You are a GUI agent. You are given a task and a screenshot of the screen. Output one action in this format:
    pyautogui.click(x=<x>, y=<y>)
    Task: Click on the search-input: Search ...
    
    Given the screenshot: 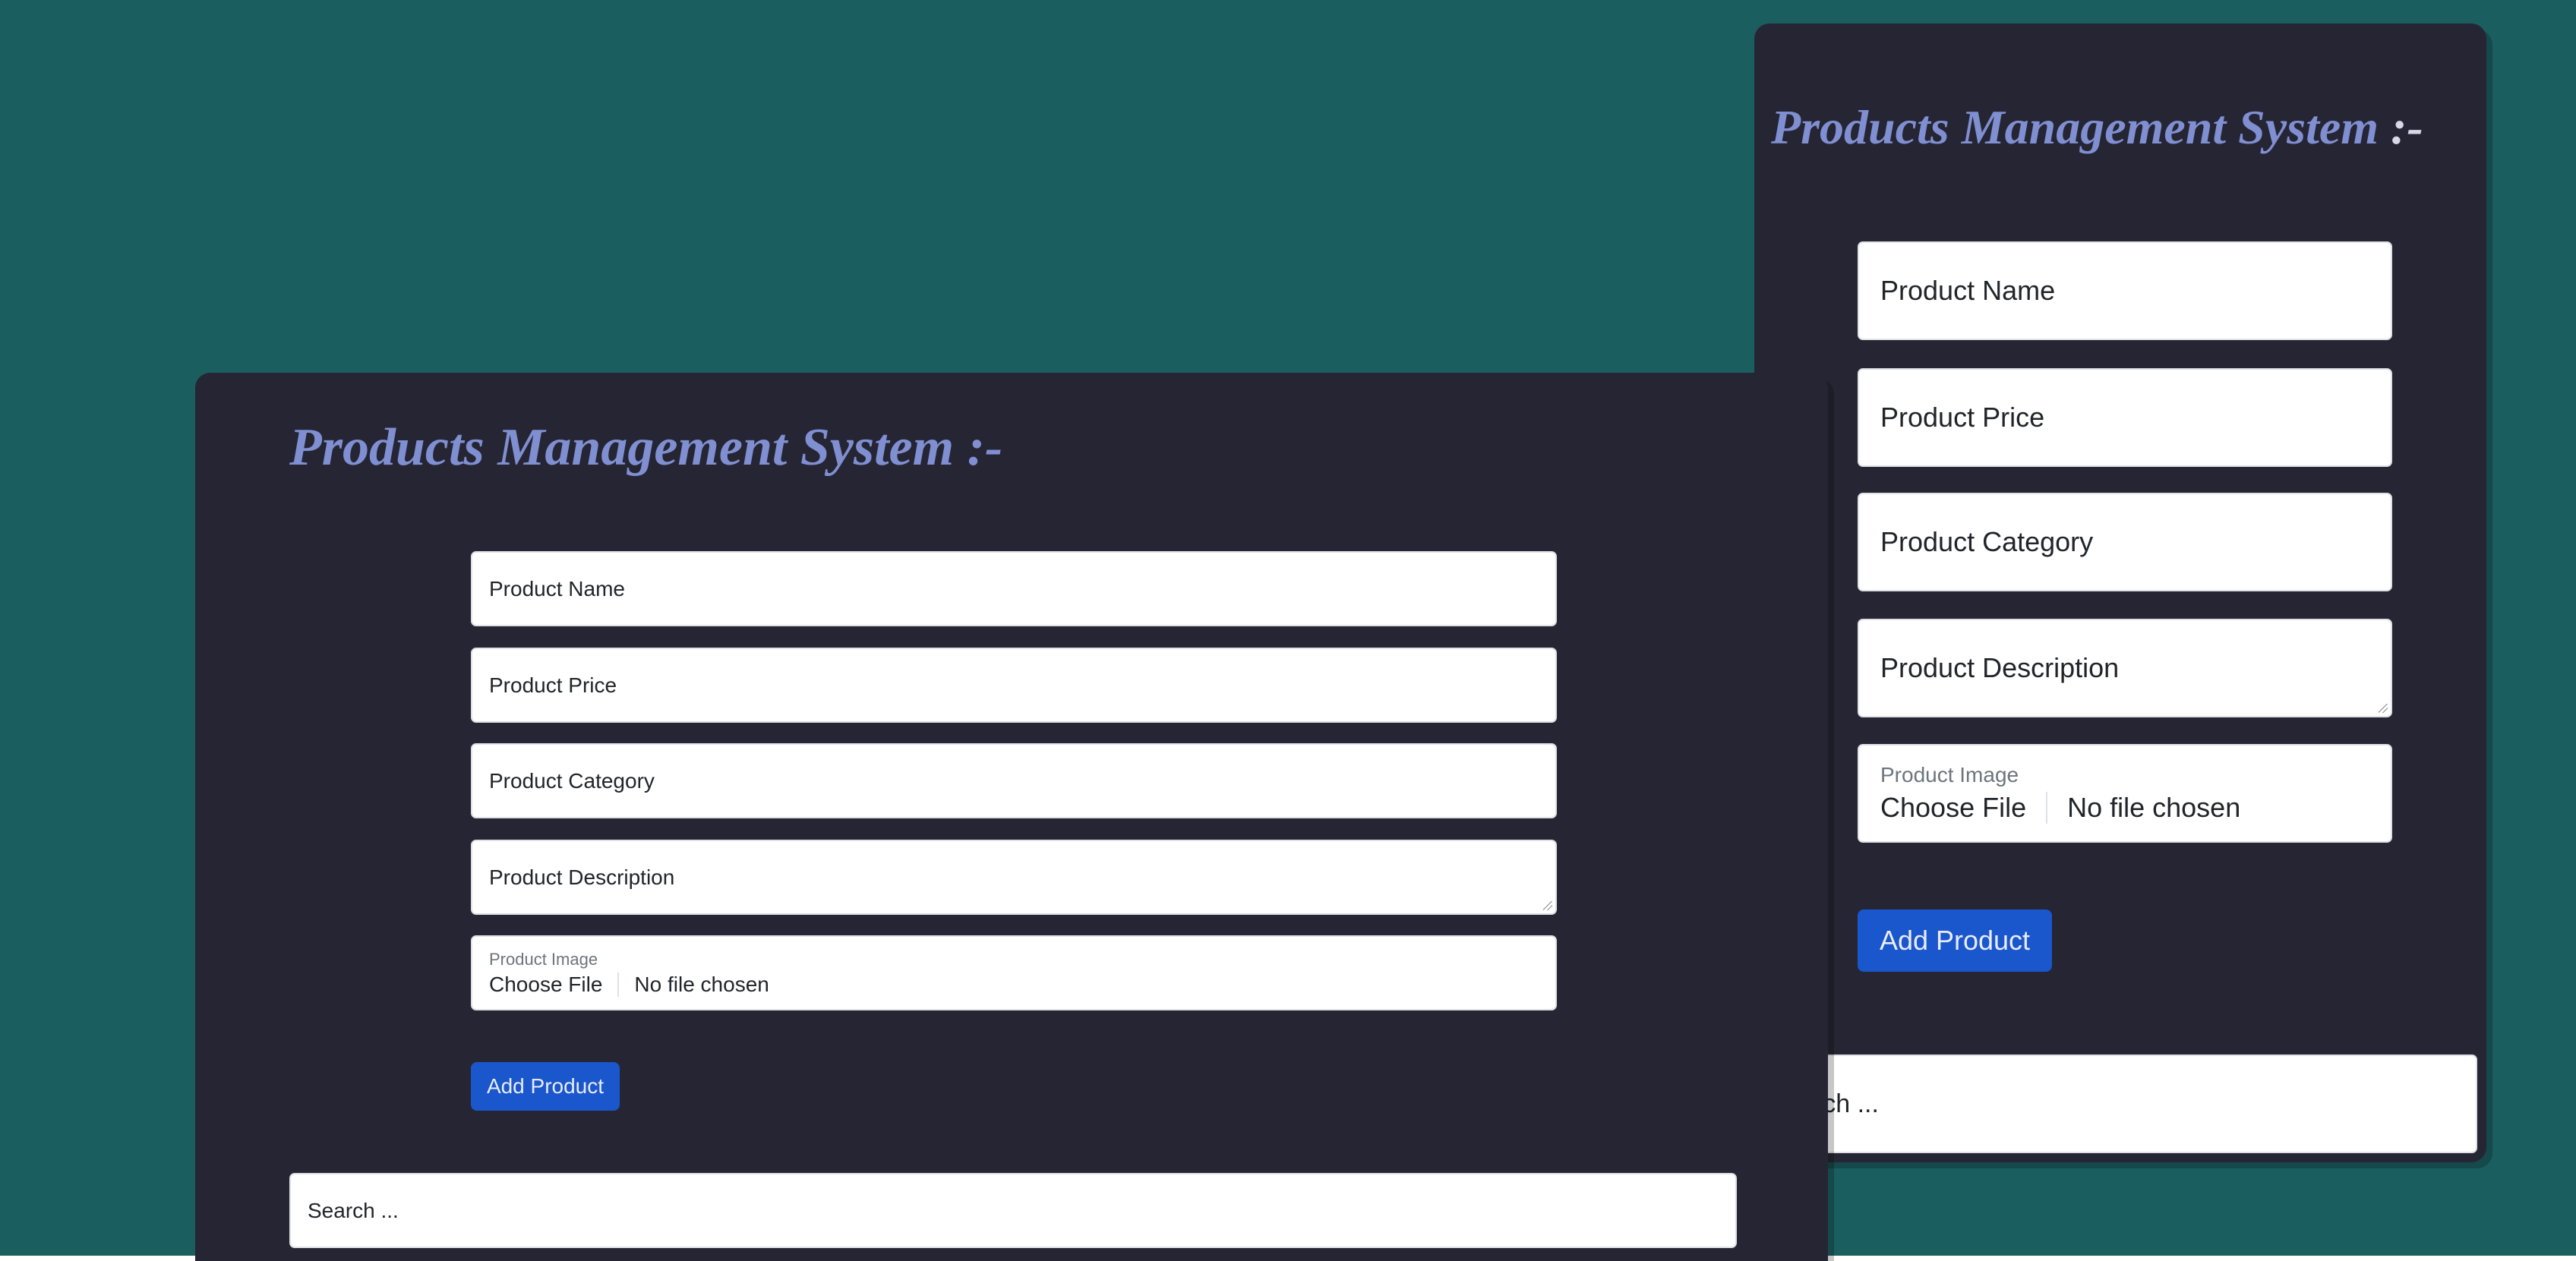 What is the action you would take?
    pyautogui.click(x=1013, y=1210)
    